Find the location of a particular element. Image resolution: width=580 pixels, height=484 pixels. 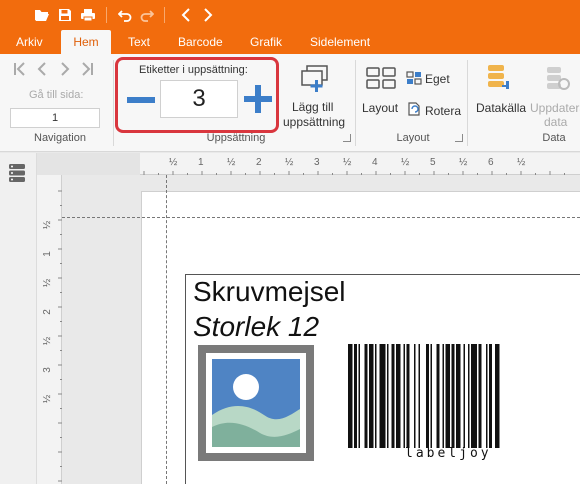

redo-icon is located at coordinates (147, 15).